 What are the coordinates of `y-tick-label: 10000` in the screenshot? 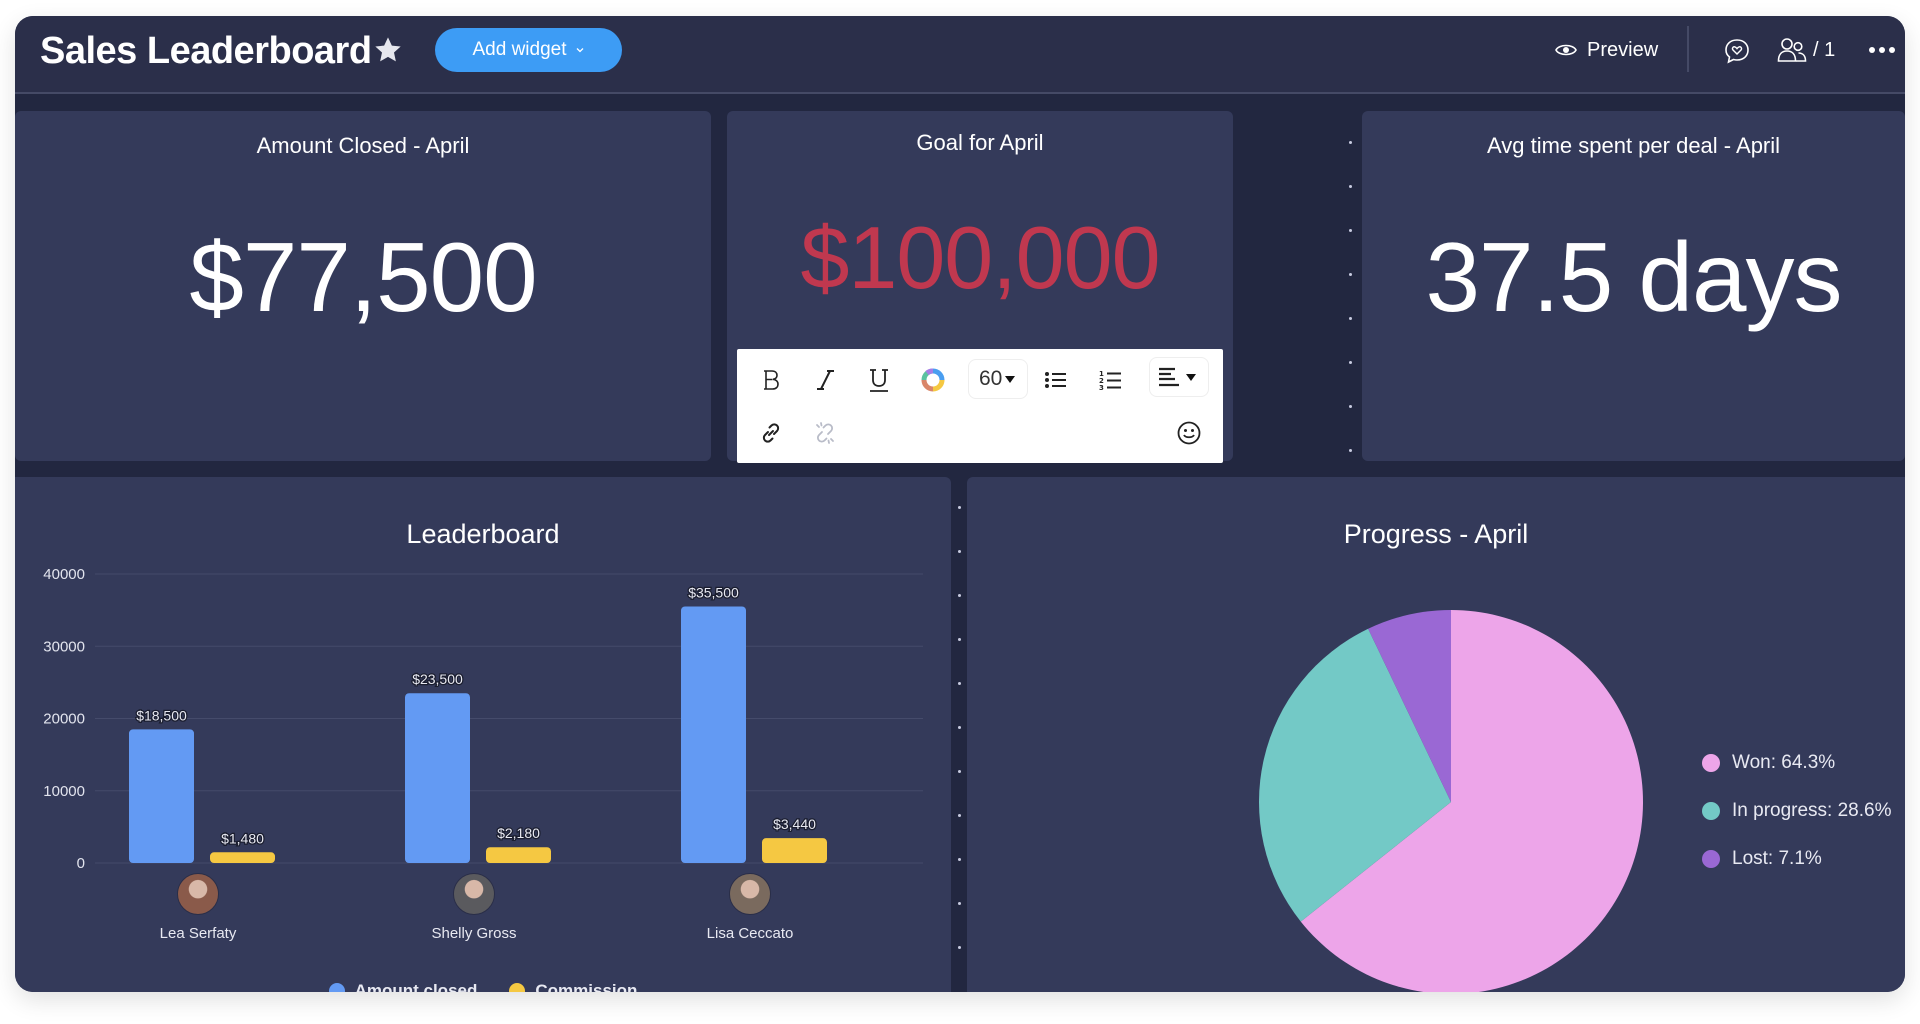 It's located at (64, 791).